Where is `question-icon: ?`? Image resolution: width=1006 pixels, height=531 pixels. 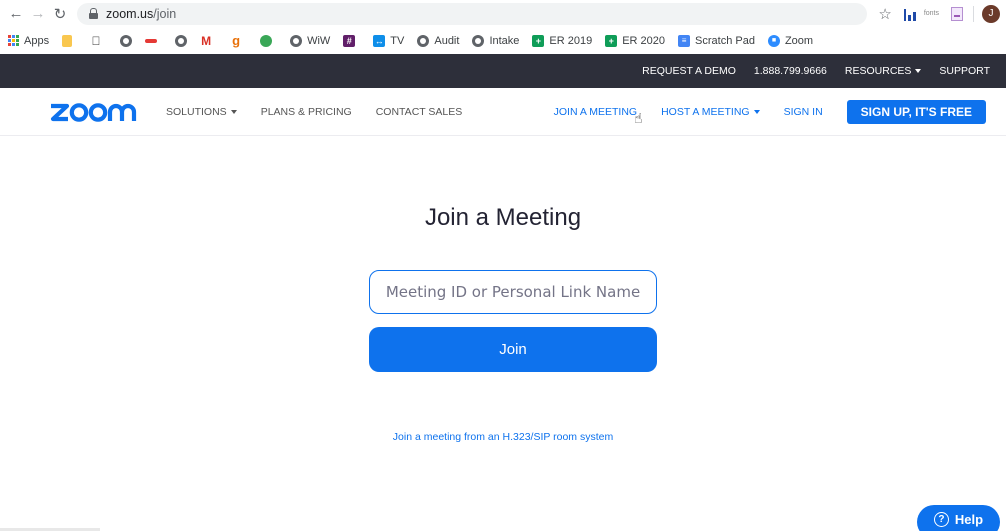
question-icon: ? is located at coordinates (941, 519).